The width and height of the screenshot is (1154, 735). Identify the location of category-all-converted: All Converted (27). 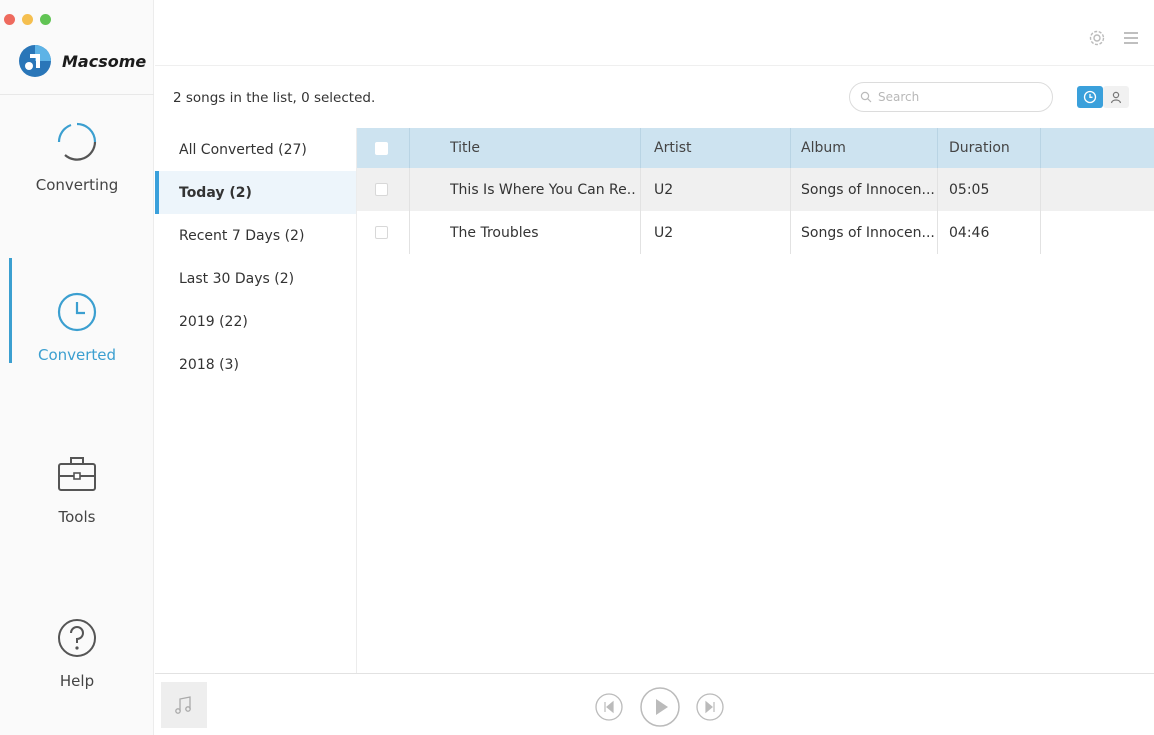
(255, 149).